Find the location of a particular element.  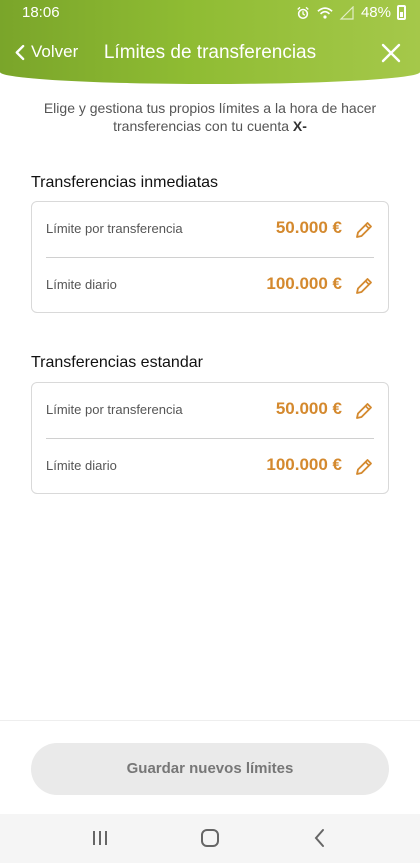

save-limits-button: Guardar nuevos límites is located at coordinates (210, 769).